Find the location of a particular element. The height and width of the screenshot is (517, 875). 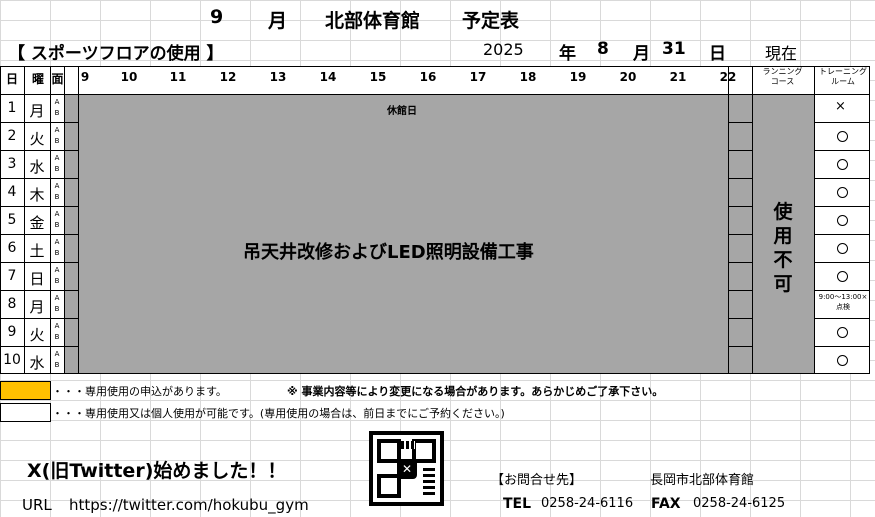

col-hour: 14 is located at coordinates (328, 77).